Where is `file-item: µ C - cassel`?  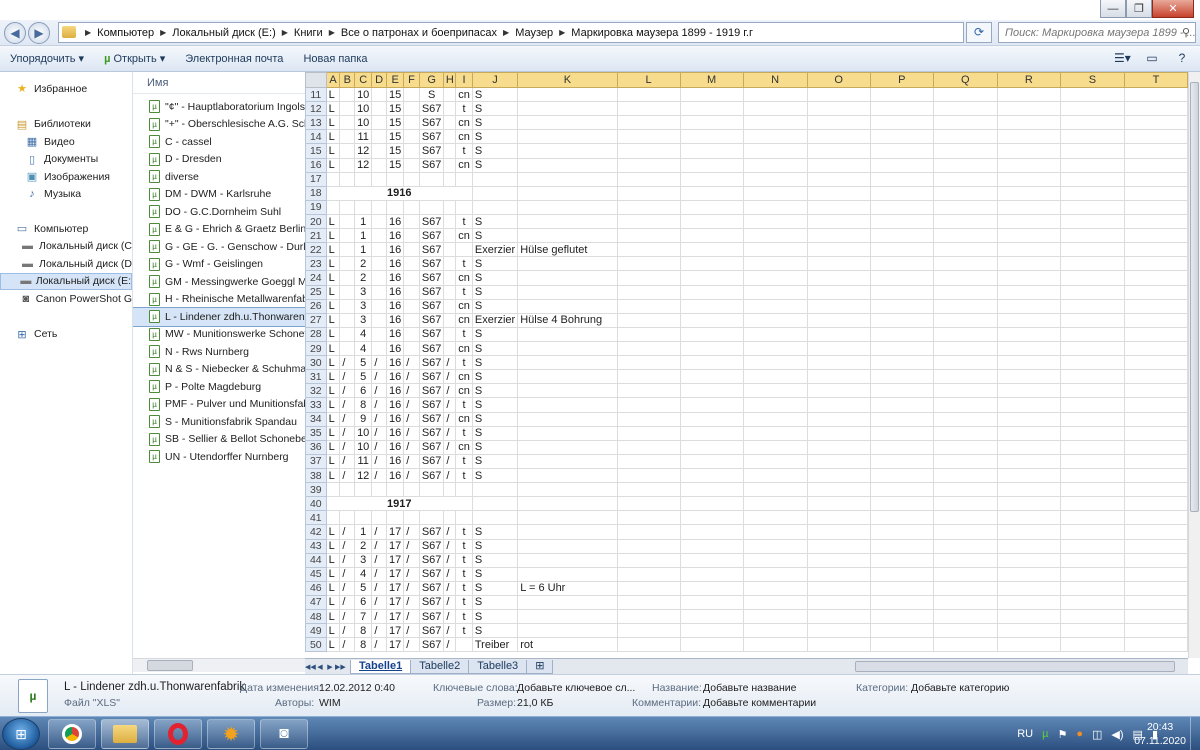 file-item: µ C - cassel is located at coordinates (219, 142).